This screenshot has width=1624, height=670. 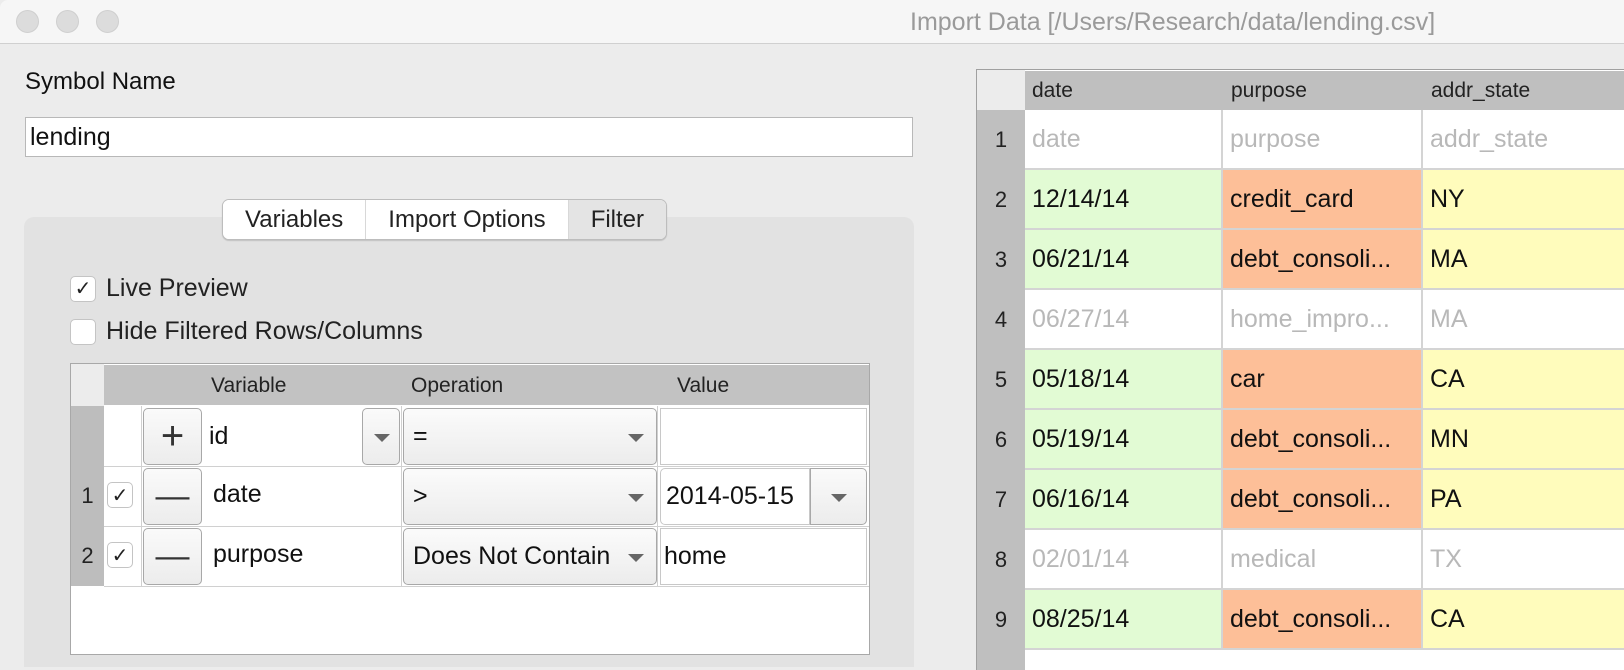 What do you see at coordinates (1523, 200) in the screenshot?
I see `cell-addr-state: NY` at bounding box center [1523, 200].